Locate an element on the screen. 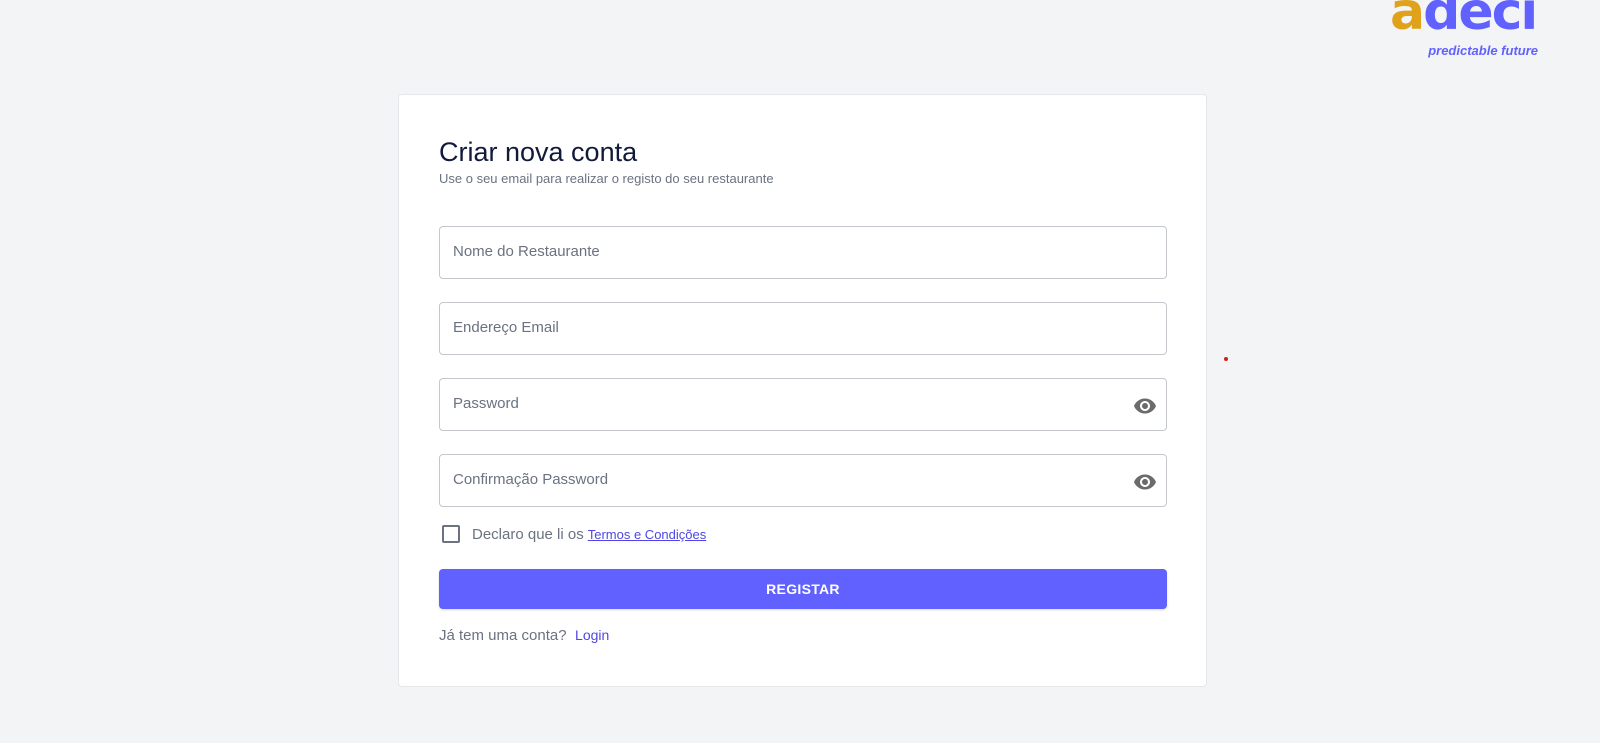 This screenshot has height=743, width=1600. password-input is located at coordinates (803, 404).